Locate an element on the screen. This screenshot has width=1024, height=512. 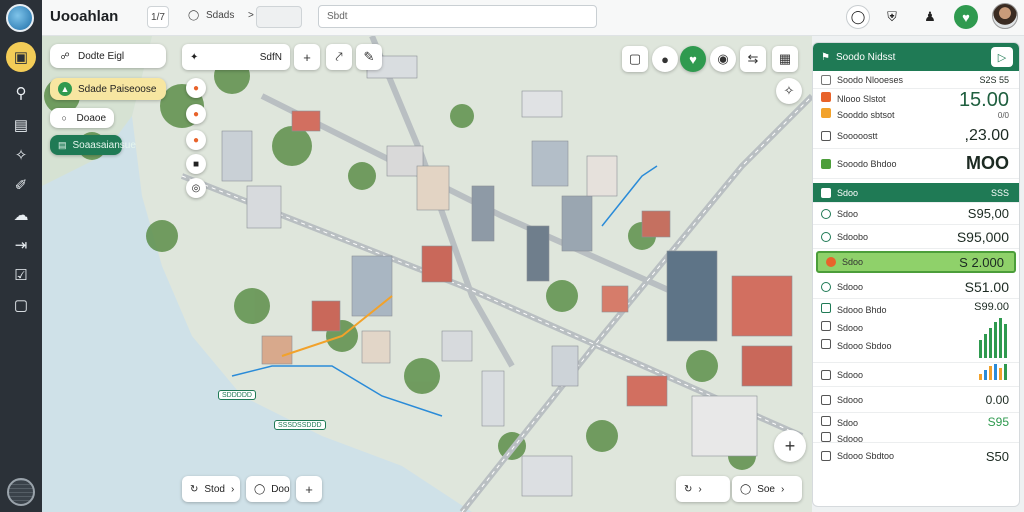
list-label: Sdooo Bhdo is located at coordinates (862, 310).